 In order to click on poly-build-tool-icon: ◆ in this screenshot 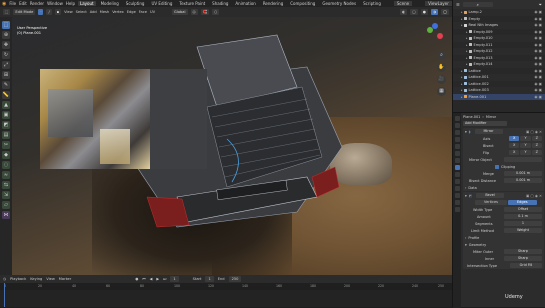, I will do `click(6, 155)`.